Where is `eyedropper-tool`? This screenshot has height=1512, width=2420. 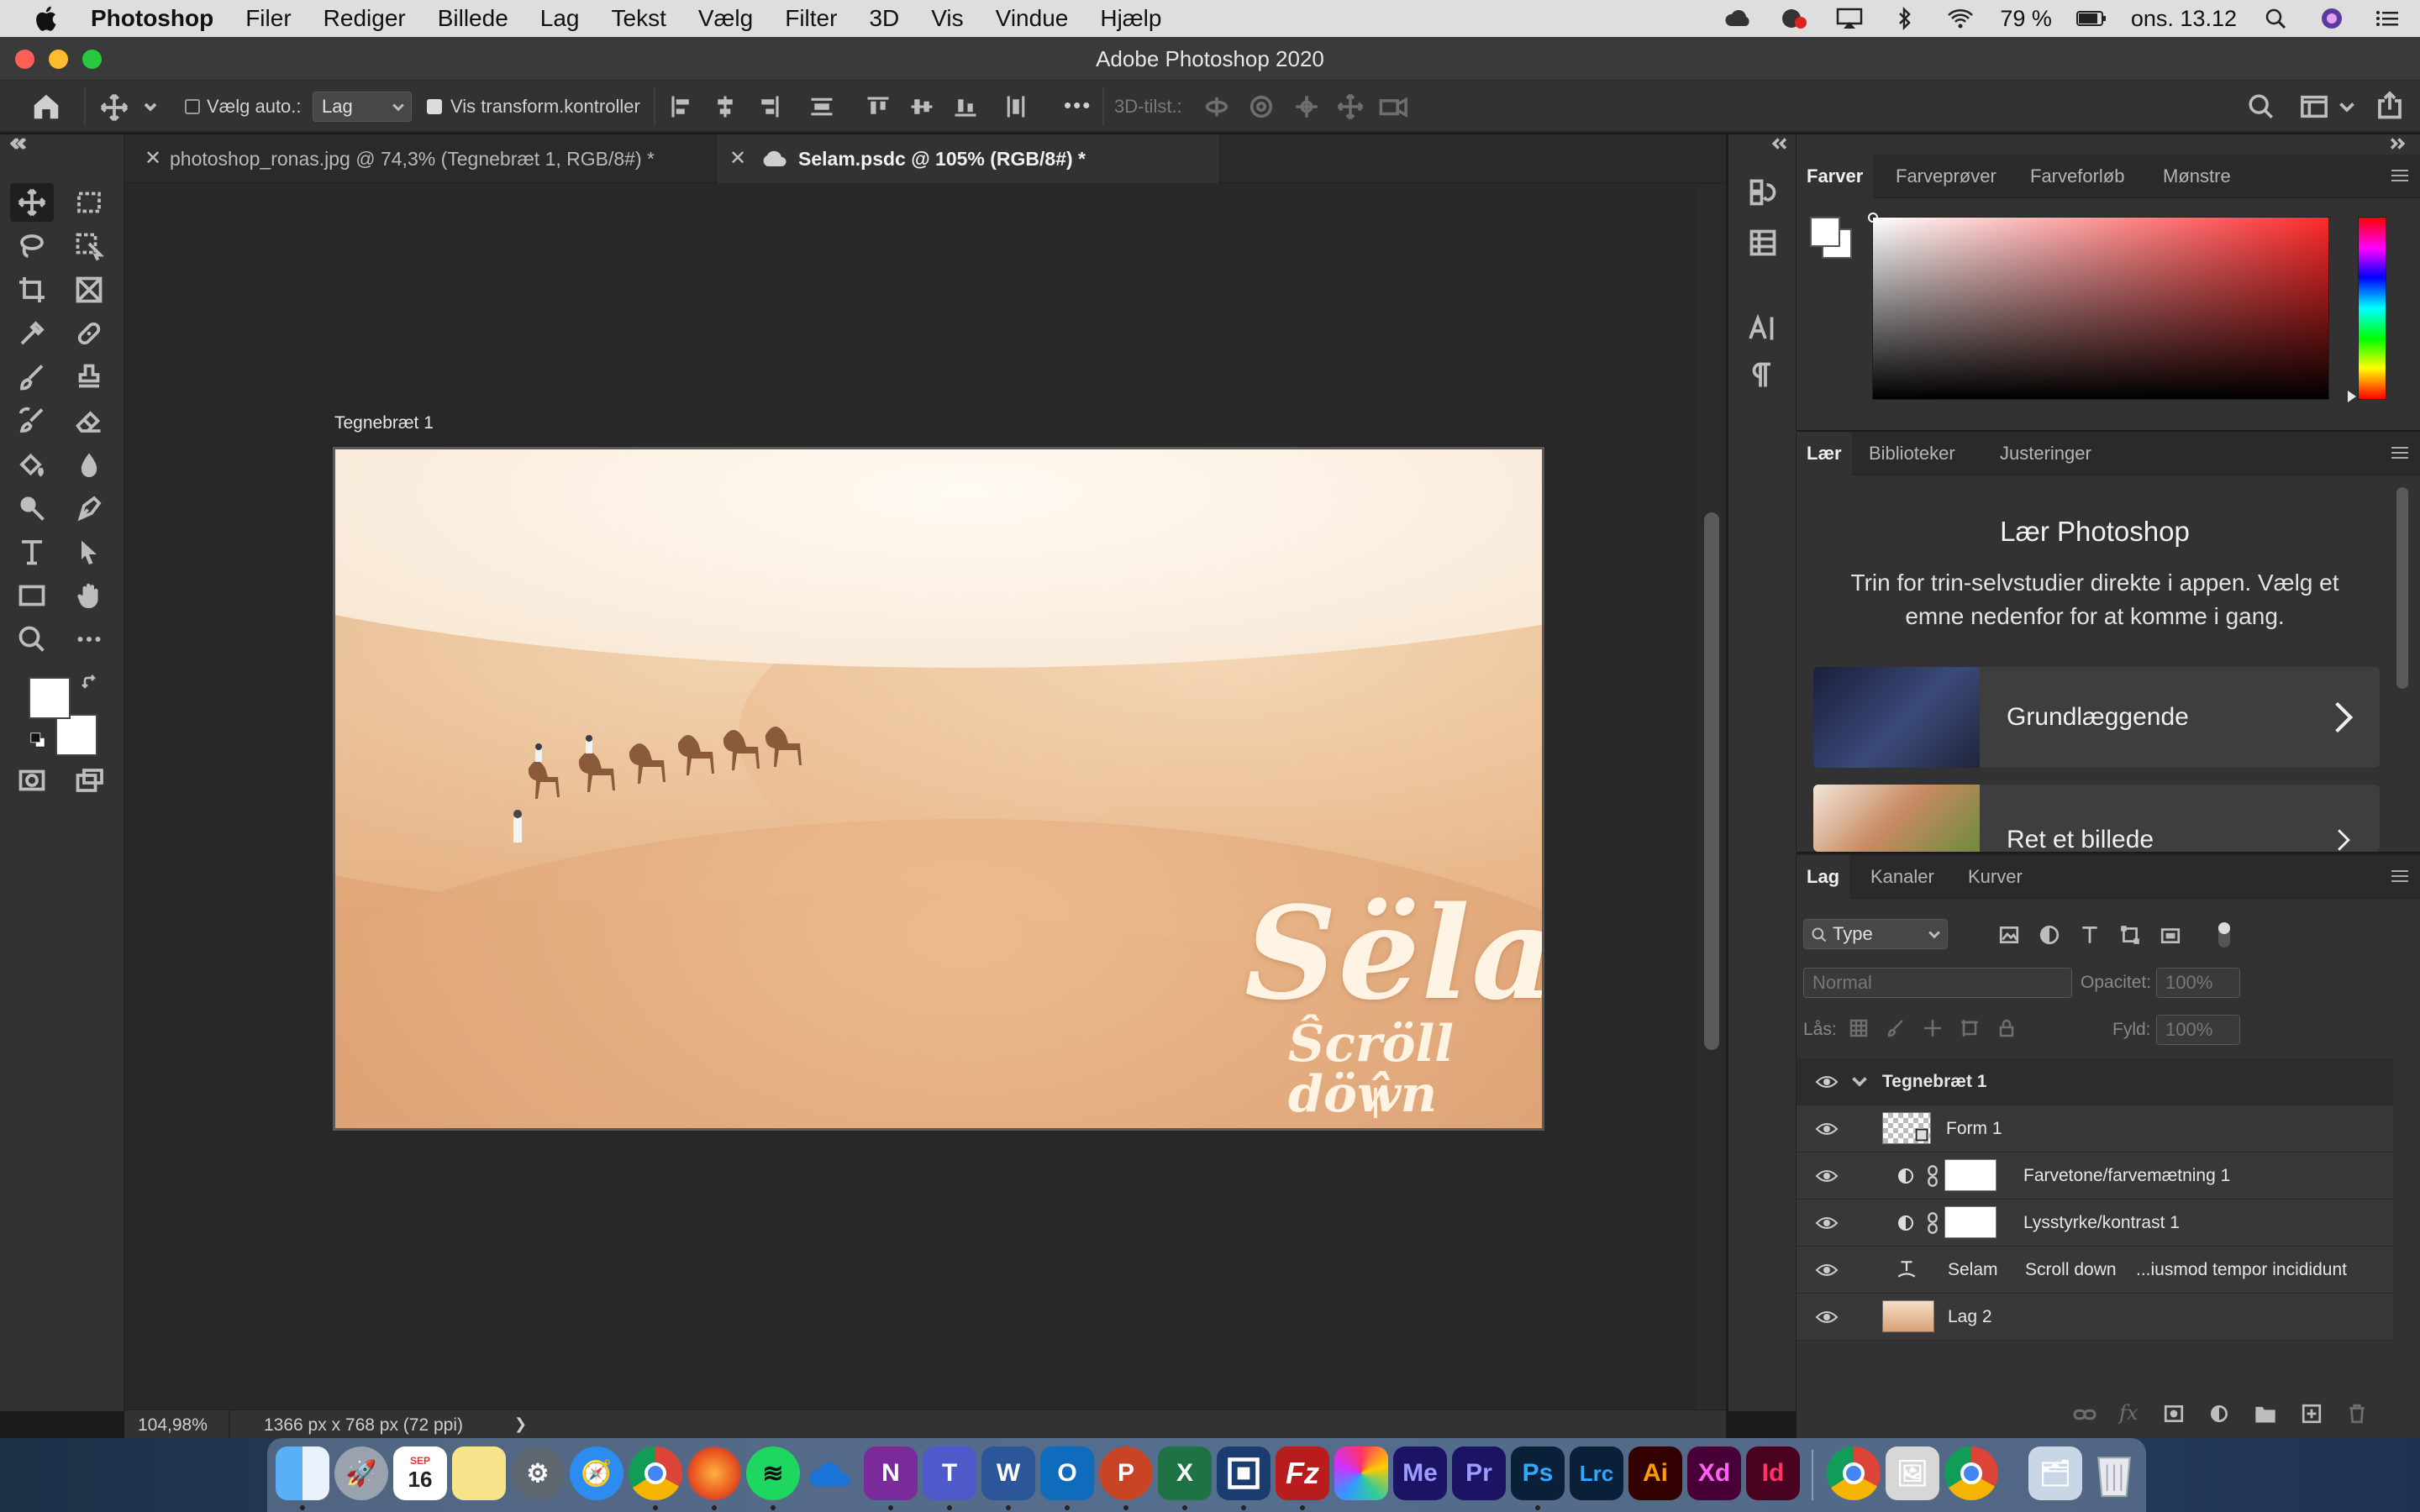
eyedropper-tool is located at coordinates (32, 333).